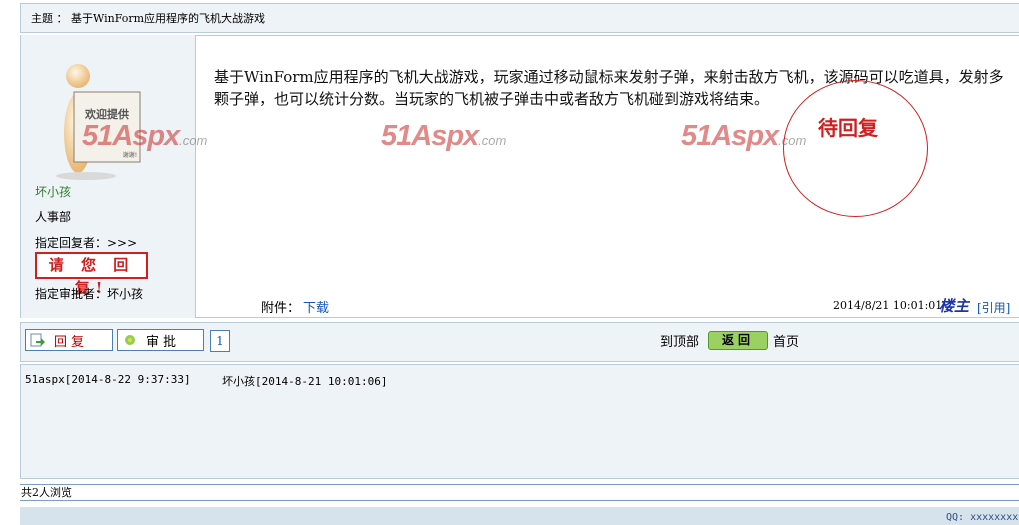 Image resolution: width=1019 pixels, height=525 pixels. Describe the element at coordinates (281, 308) in the screenshot. I see `attachment-label: 附件：` at that location.